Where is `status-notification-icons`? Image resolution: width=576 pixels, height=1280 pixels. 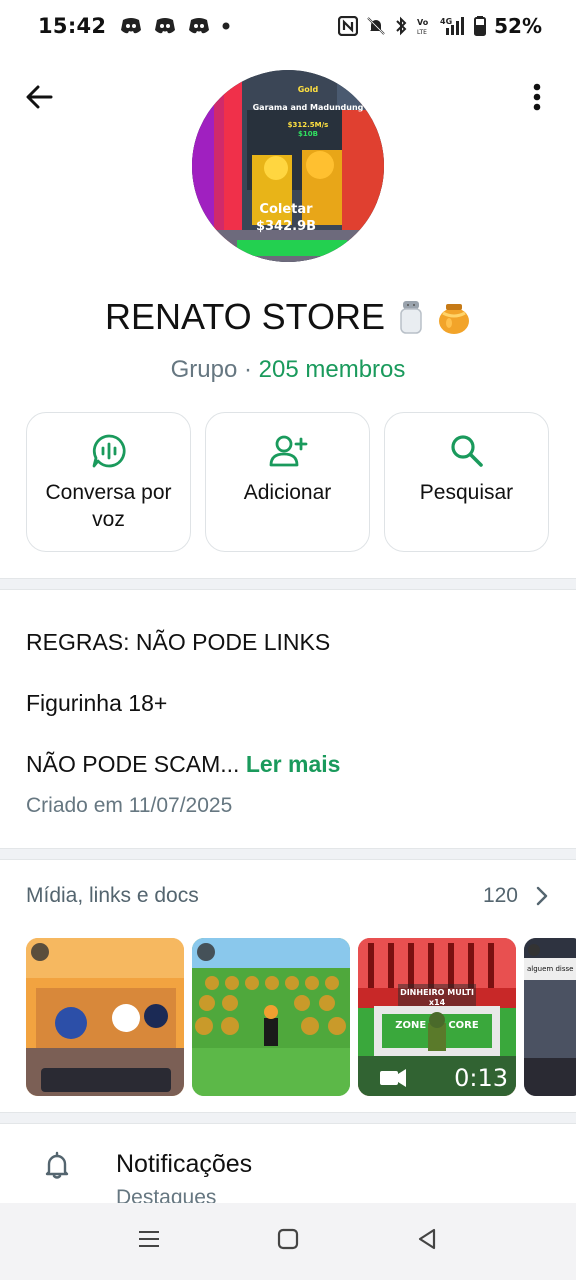 status-notification-icons is located at coordinates (175, 26).